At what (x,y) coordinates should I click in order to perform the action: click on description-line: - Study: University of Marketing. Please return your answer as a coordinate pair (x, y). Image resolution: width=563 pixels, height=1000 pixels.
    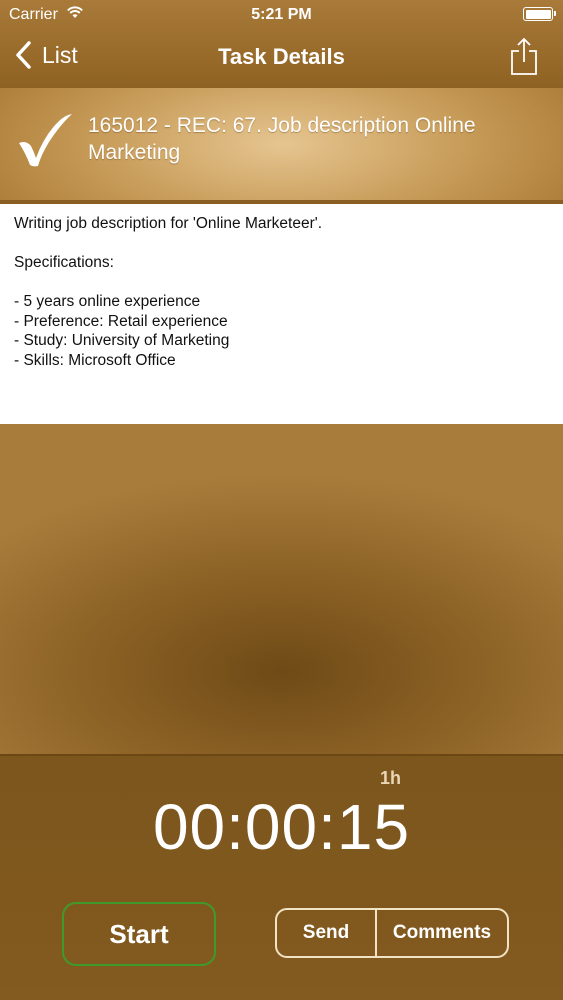
    Looking at the image, I should click on (122, 340).